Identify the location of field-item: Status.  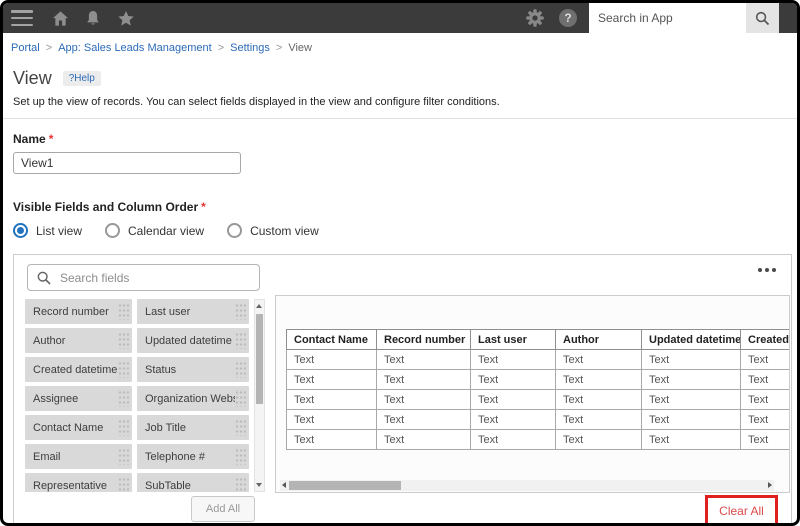
(193, 369).